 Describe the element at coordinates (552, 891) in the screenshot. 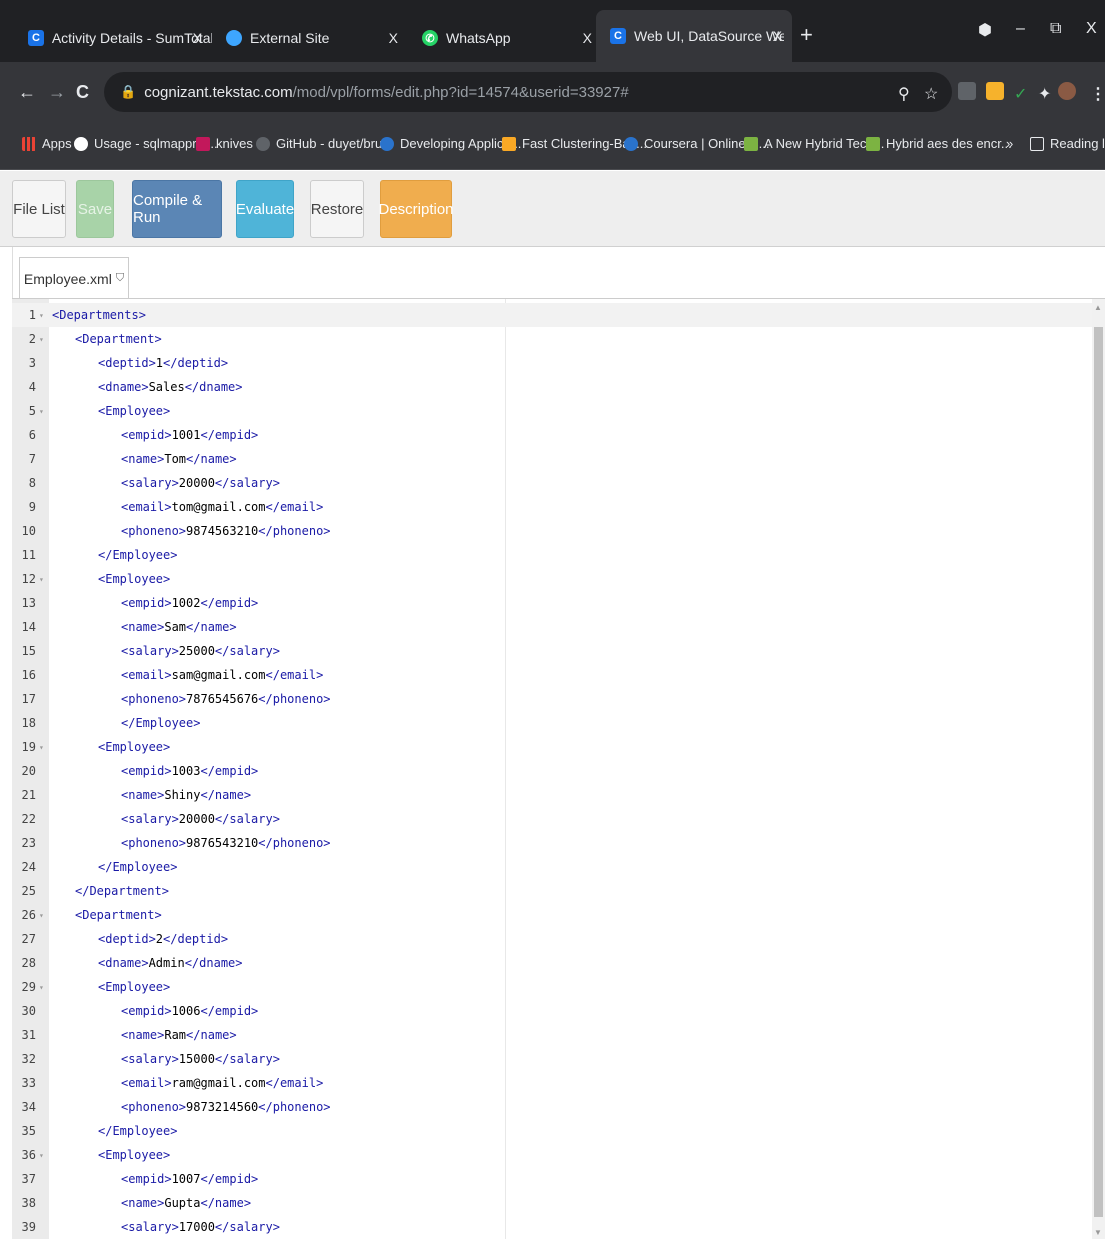

I see `code-line: 25 </Department>` at that location.